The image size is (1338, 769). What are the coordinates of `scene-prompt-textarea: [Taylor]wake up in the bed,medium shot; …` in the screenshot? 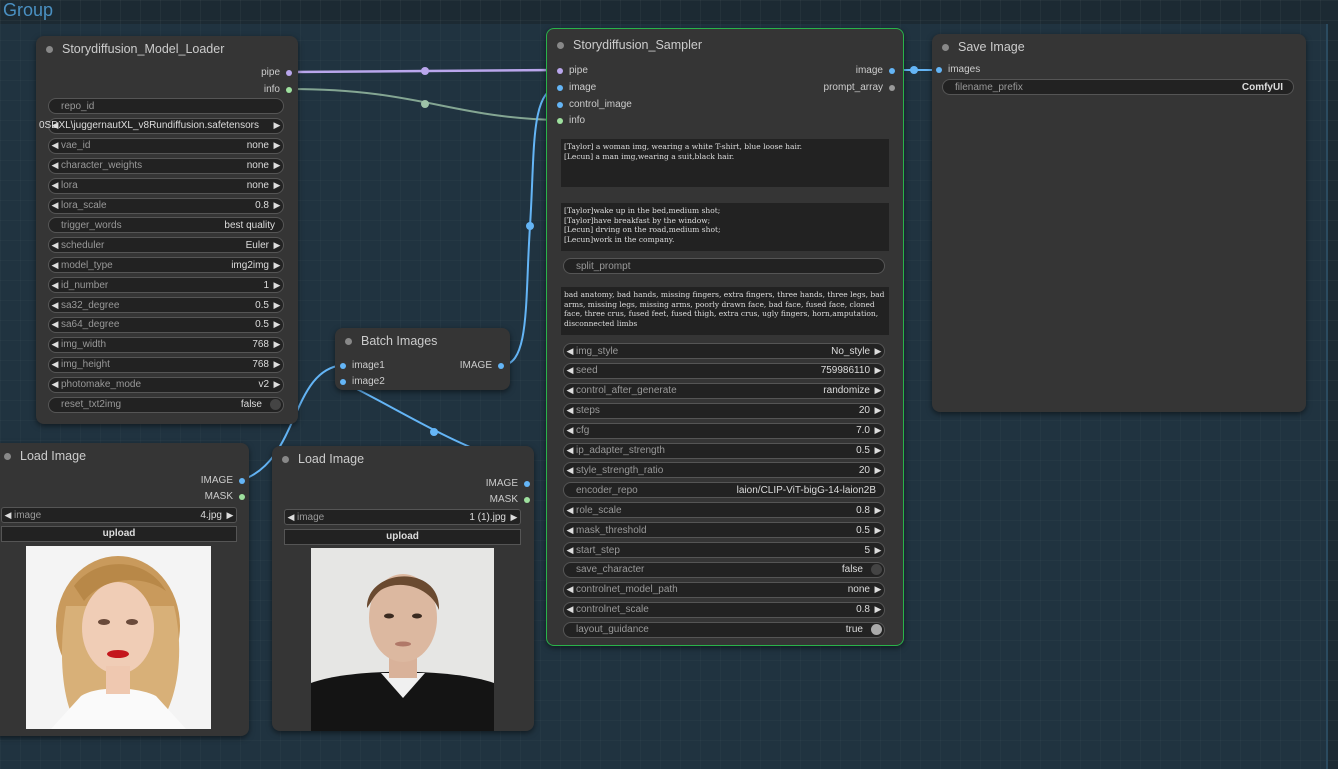 It's located at (725, 227).